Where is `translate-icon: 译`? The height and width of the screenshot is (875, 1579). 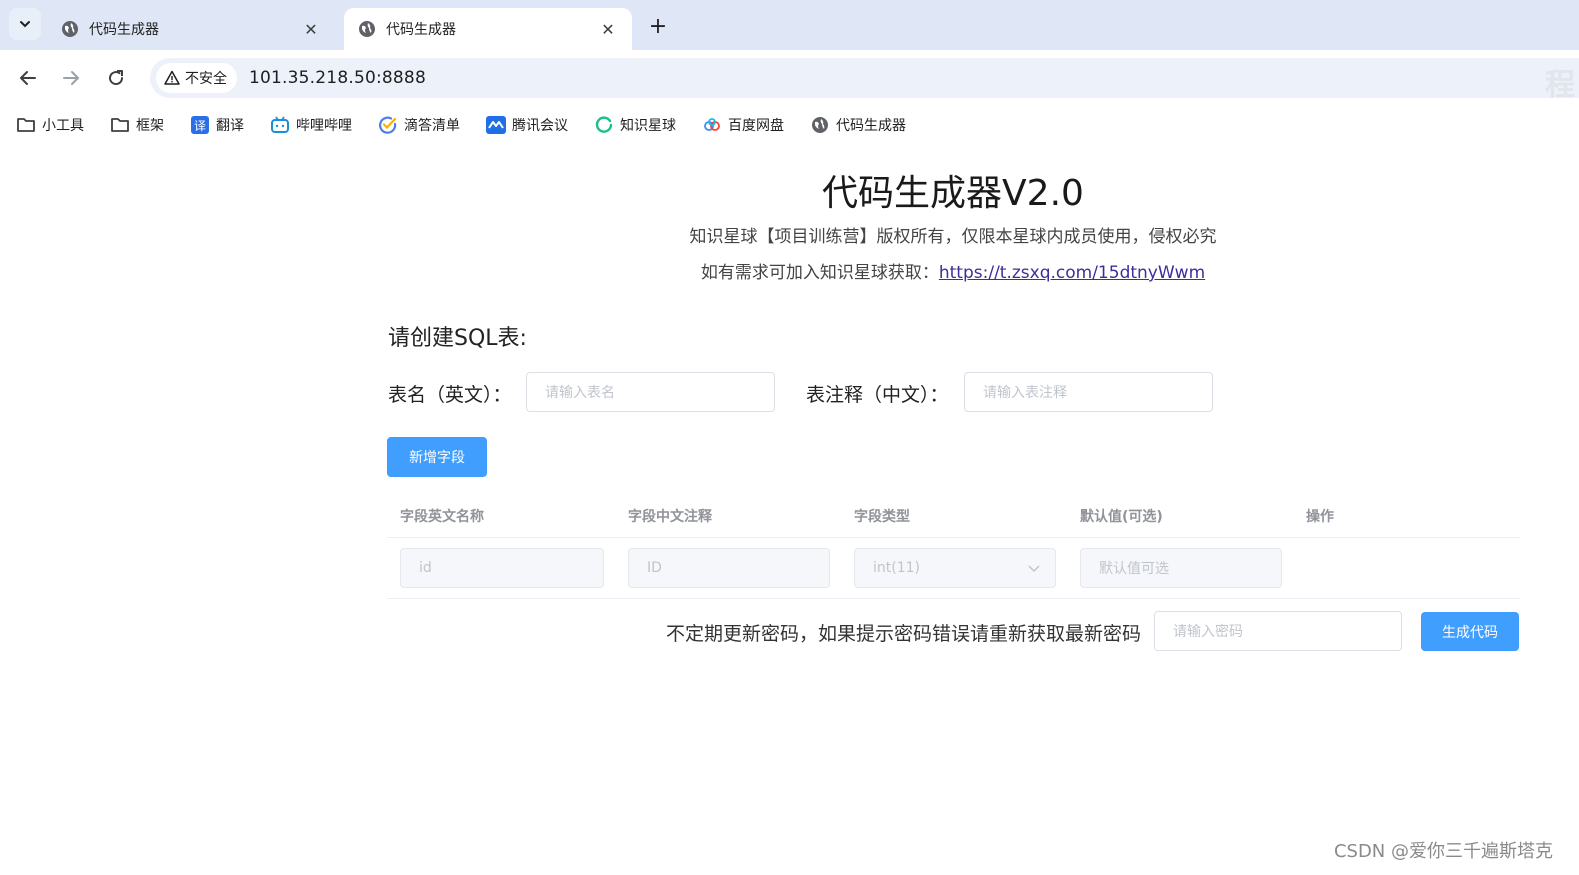
translate-icon: 译 is located at coordinates (200, 125).